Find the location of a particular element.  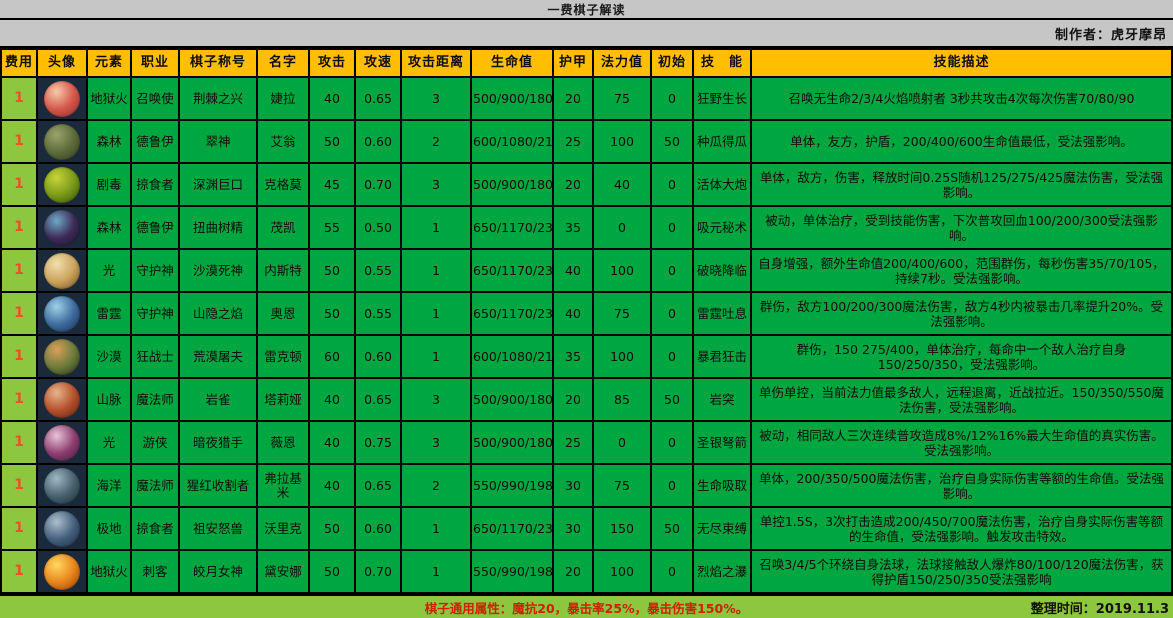

cell-element: 极地 is located at coordinates (109, 528).